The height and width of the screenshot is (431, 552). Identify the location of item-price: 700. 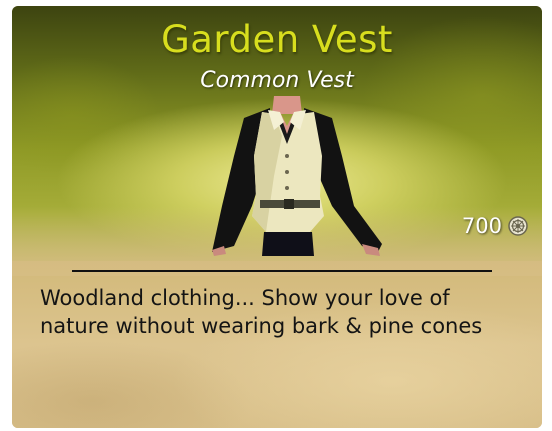
(495, 226).